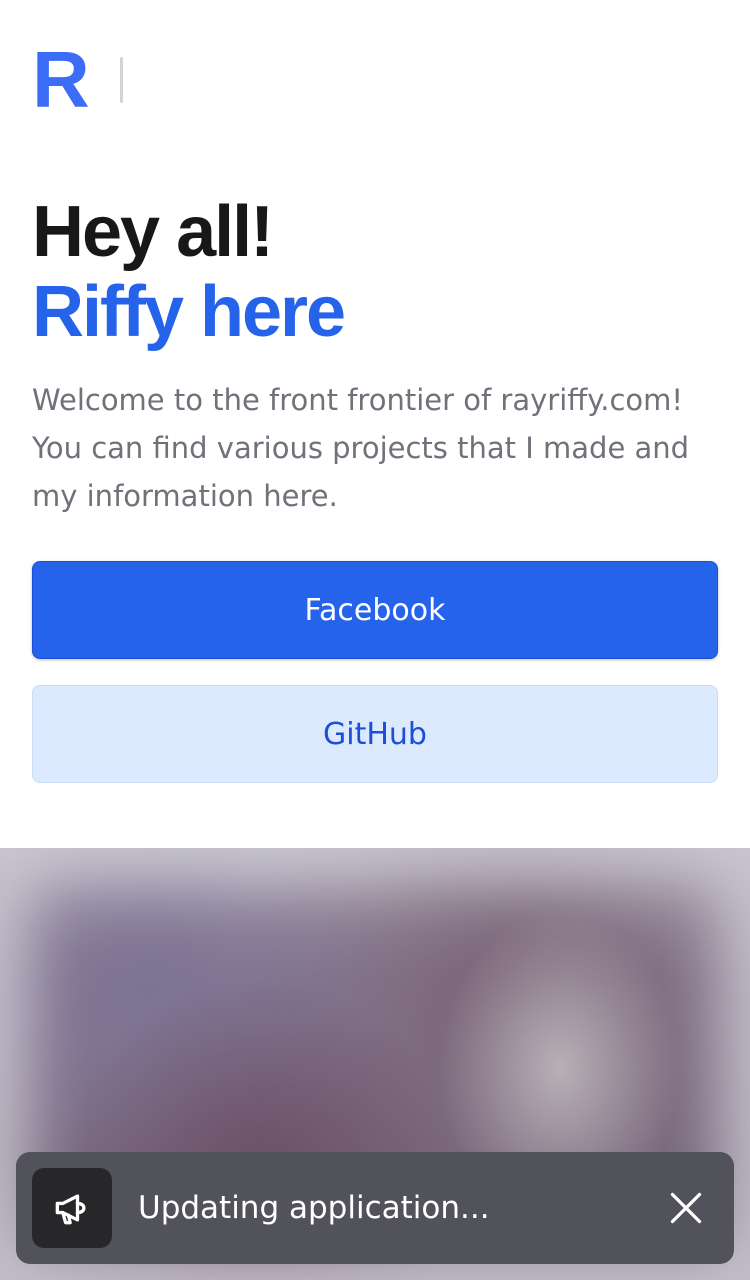 This screenshot has width=750, height=1280. Describe the element at coordinates (375, 272) in the screenshot. I see `hero-title: Hey all! Riffy here` at that location.